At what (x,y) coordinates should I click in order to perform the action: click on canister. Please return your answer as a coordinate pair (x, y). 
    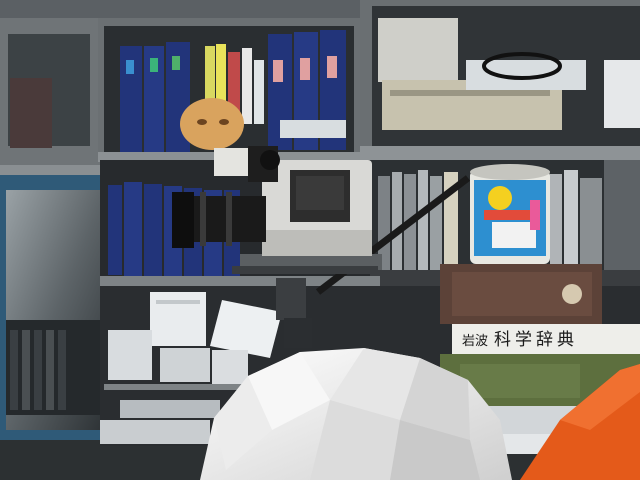
    Looking at the image, I should click on (510, 214).